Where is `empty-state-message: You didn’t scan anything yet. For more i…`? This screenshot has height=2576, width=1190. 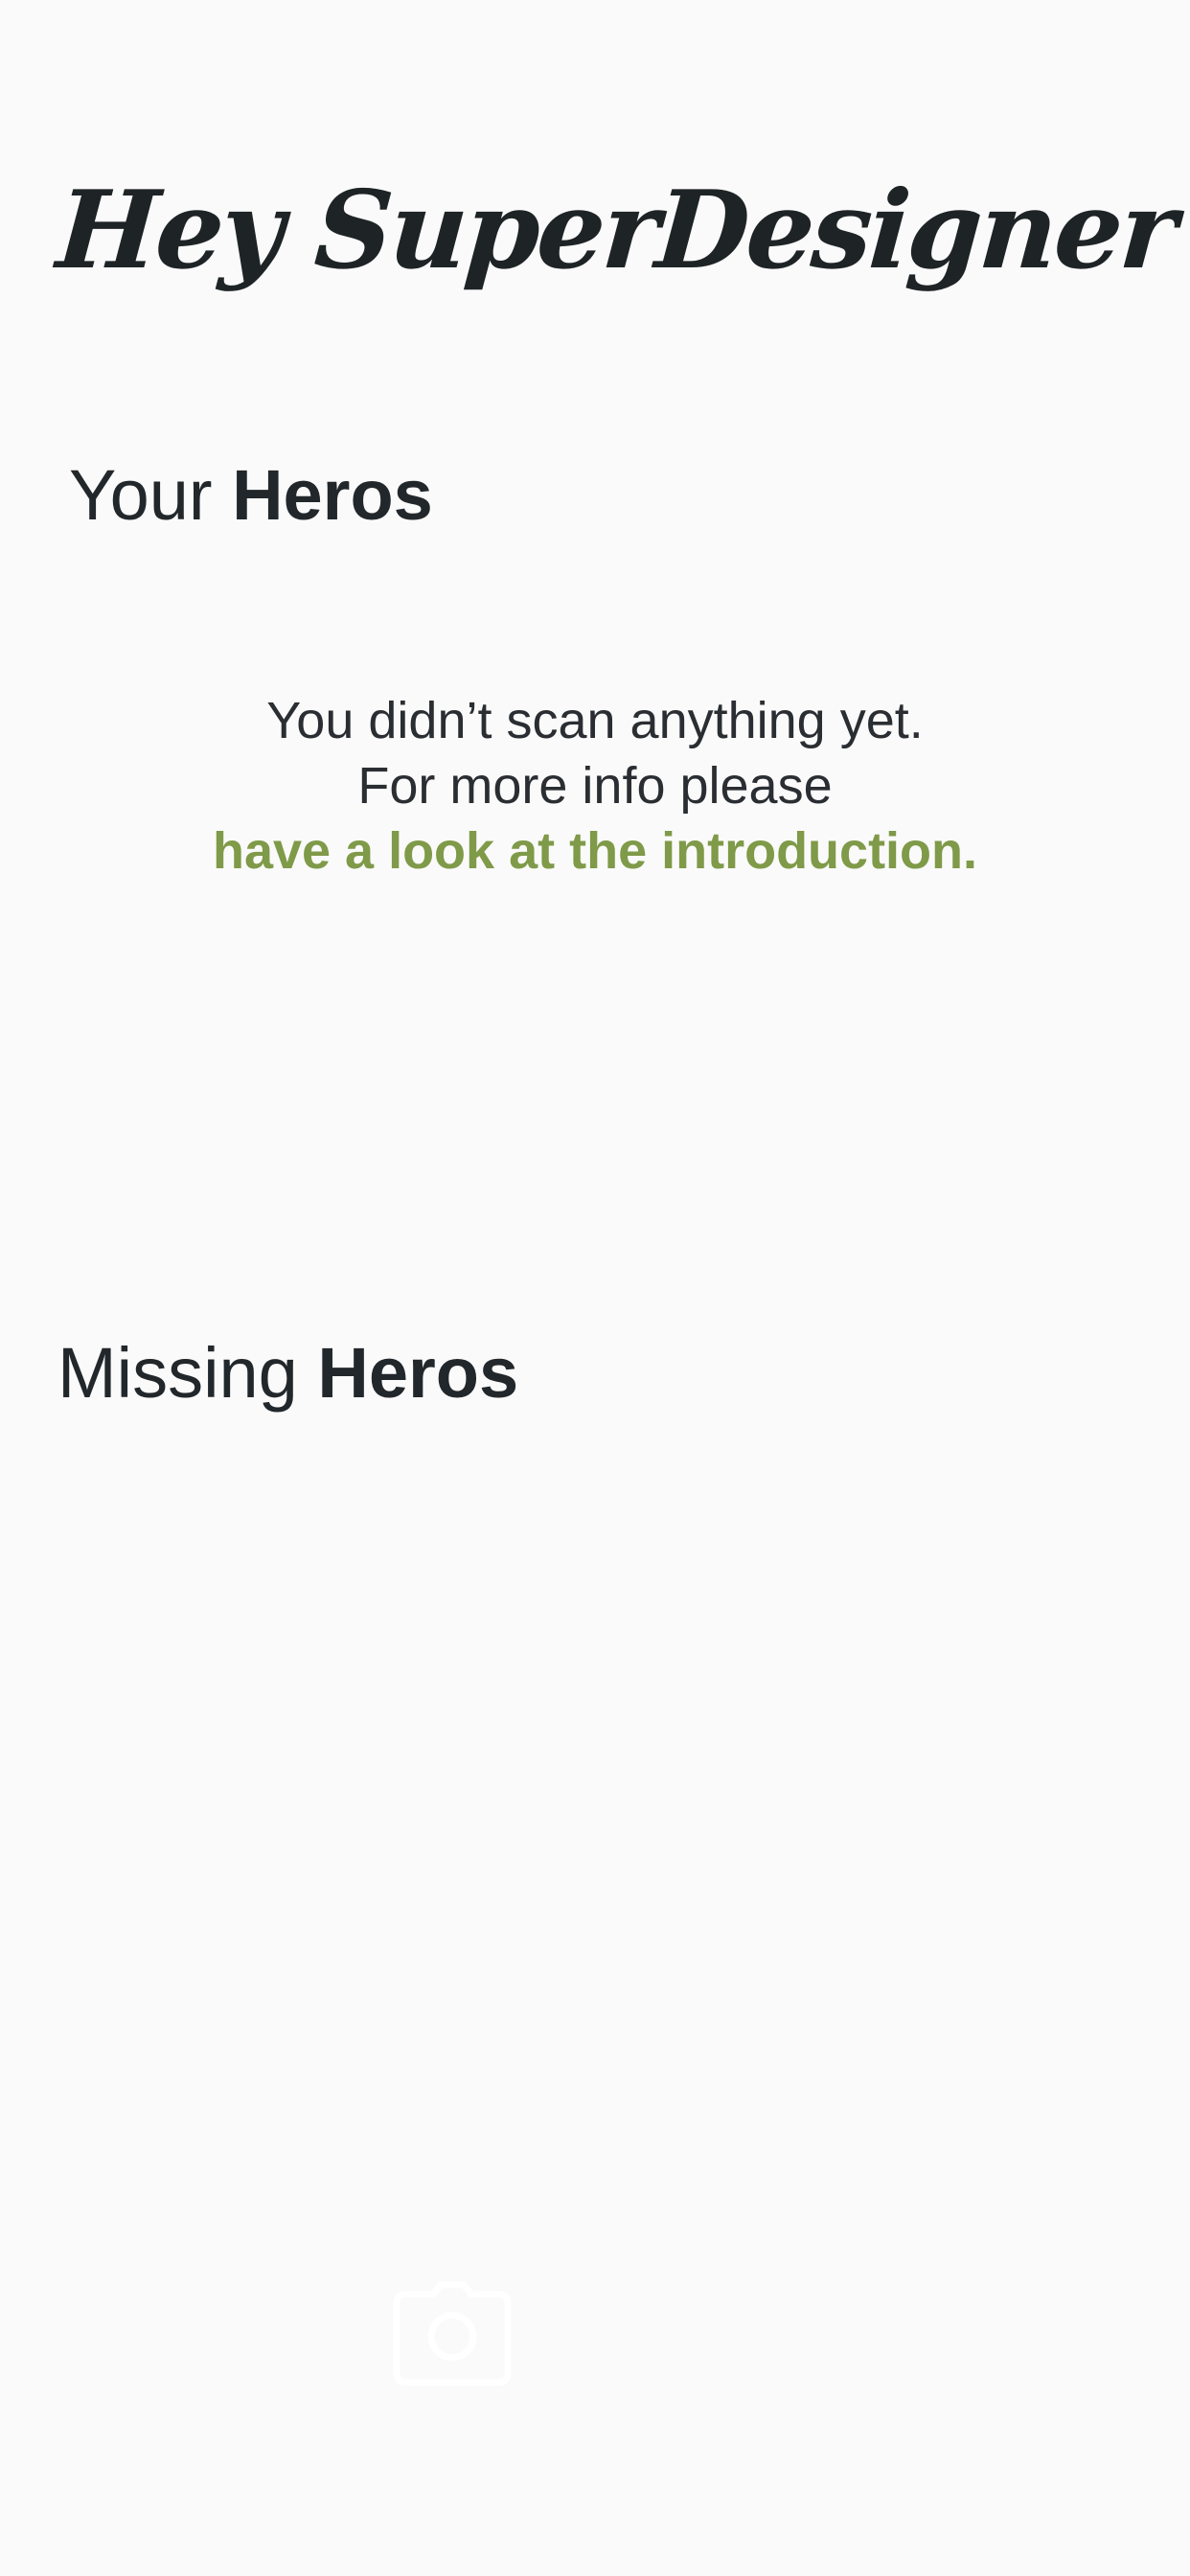
empty-state-message: You didn’t scan anything yet. For more i… is located at coordinates (595, 786).